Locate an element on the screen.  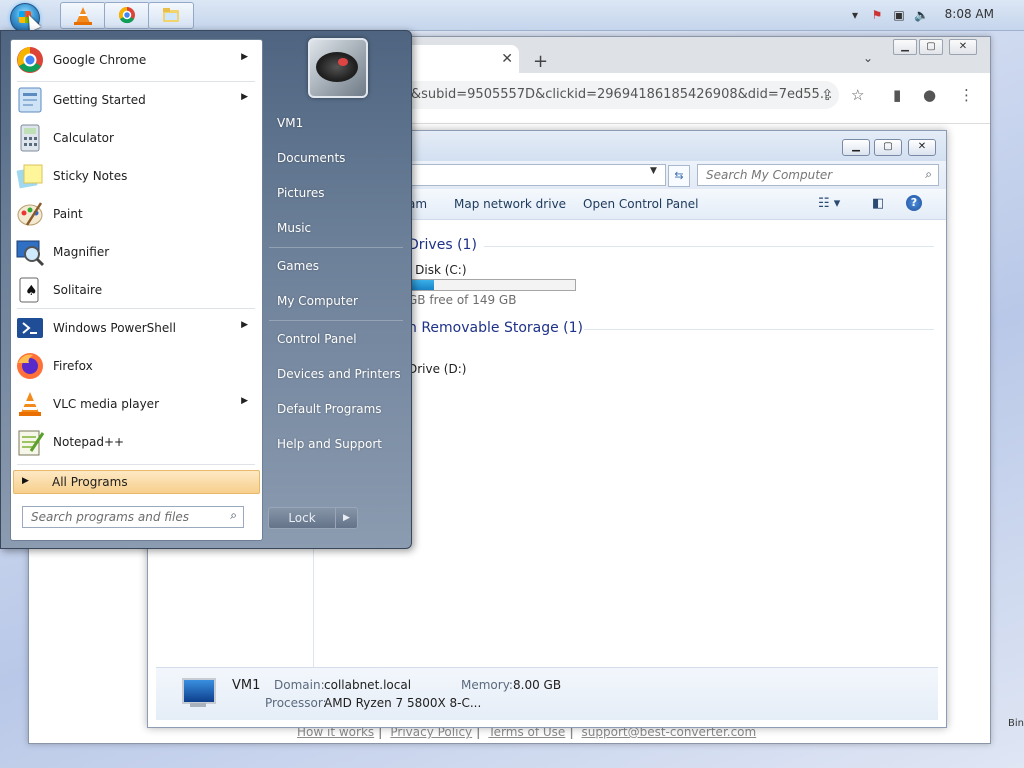
show-hidden-icons-icon: ▾ is located at coordinates (855, 15).